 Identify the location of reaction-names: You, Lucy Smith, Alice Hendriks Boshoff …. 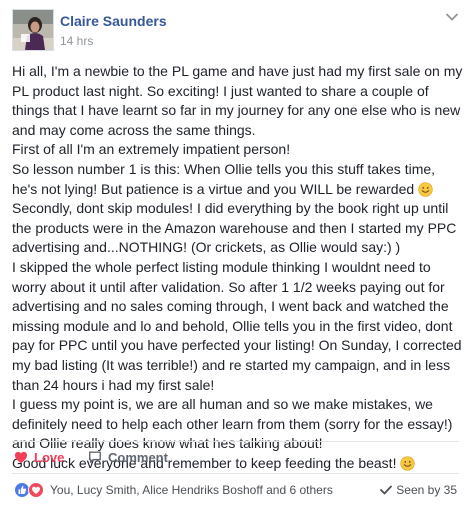
(191, 490).